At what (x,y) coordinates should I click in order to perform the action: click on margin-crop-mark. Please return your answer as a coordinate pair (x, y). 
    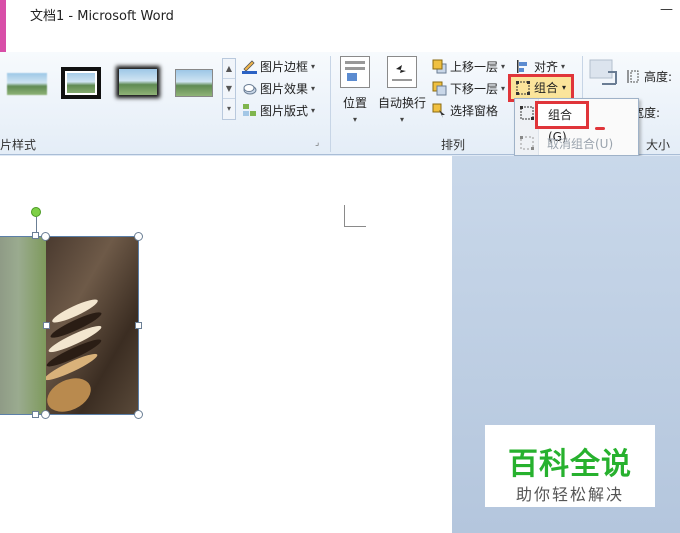
    Looking at the image, I should click on (355, 216).